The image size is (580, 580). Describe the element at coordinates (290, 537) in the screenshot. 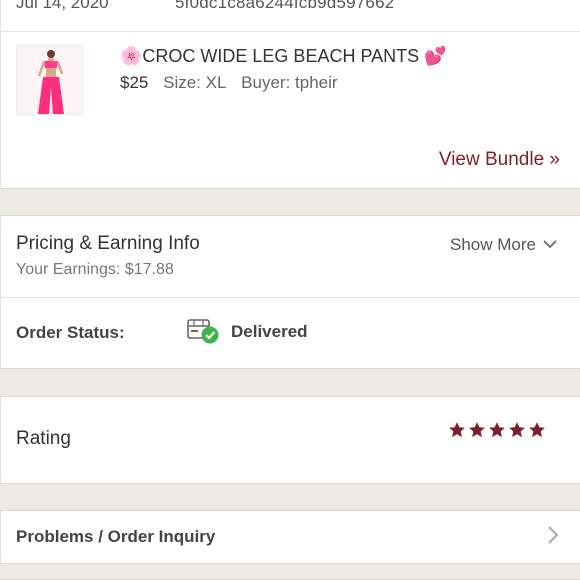

I see `problems-order-inquiry-row: Problems / Order Inquiry` at that location.